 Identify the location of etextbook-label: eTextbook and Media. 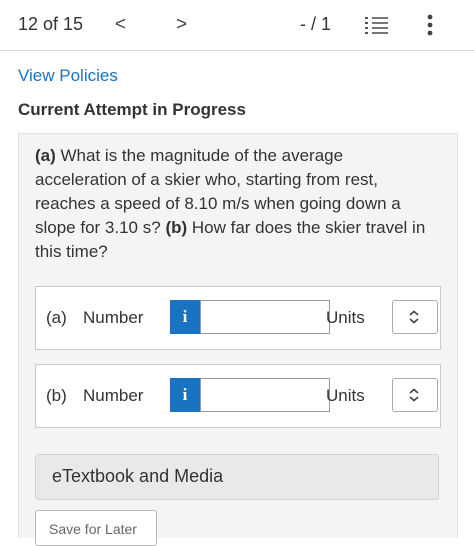
(138, 476).